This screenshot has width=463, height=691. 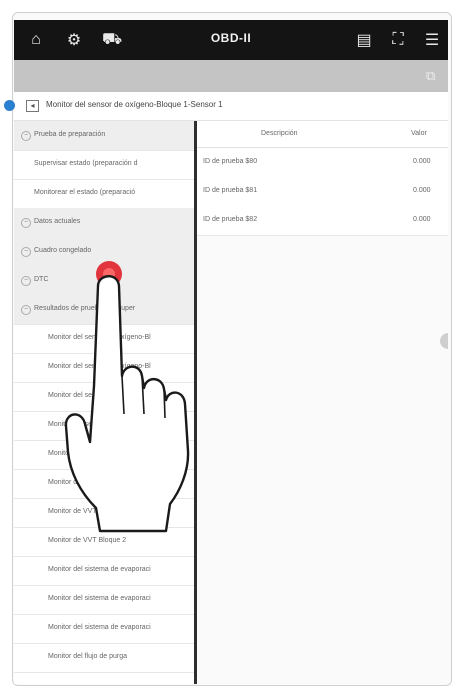 I want to click on table-row: ID de prueba $80 0.000, so click(x=322, y=163).